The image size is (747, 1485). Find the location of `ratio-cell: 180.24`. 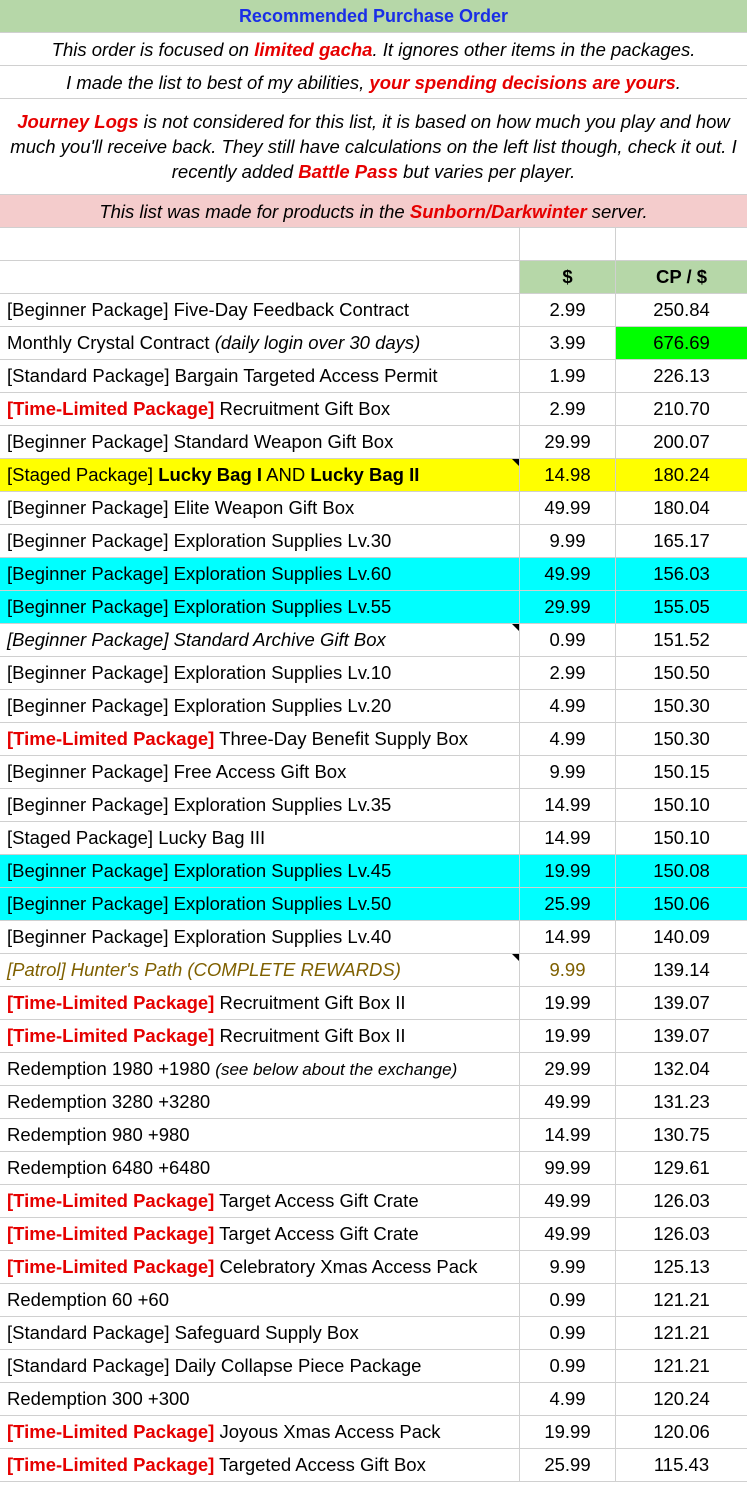

ratio-cell: 180.24 is located at coordinates (681, 475).